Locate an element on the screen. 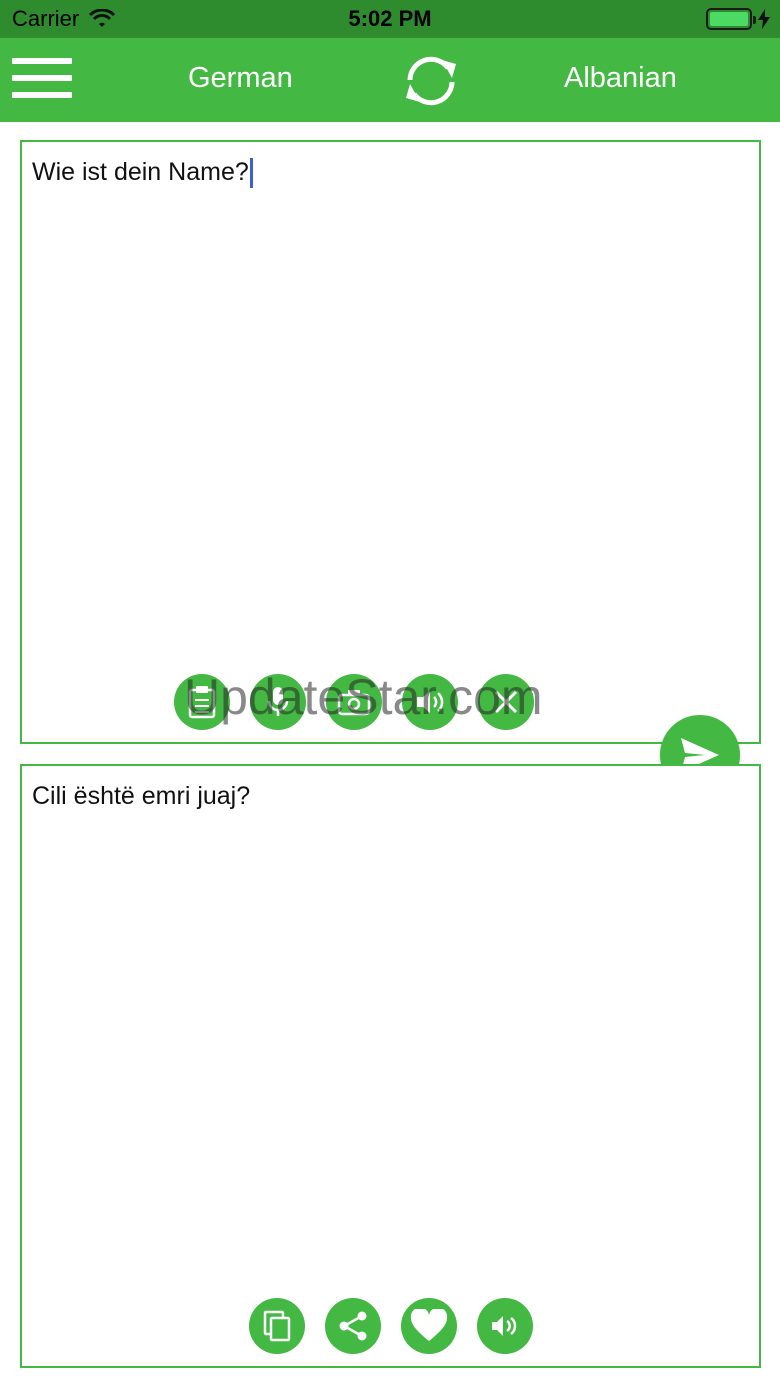  camera-icon is located at coordinates (354, 703).